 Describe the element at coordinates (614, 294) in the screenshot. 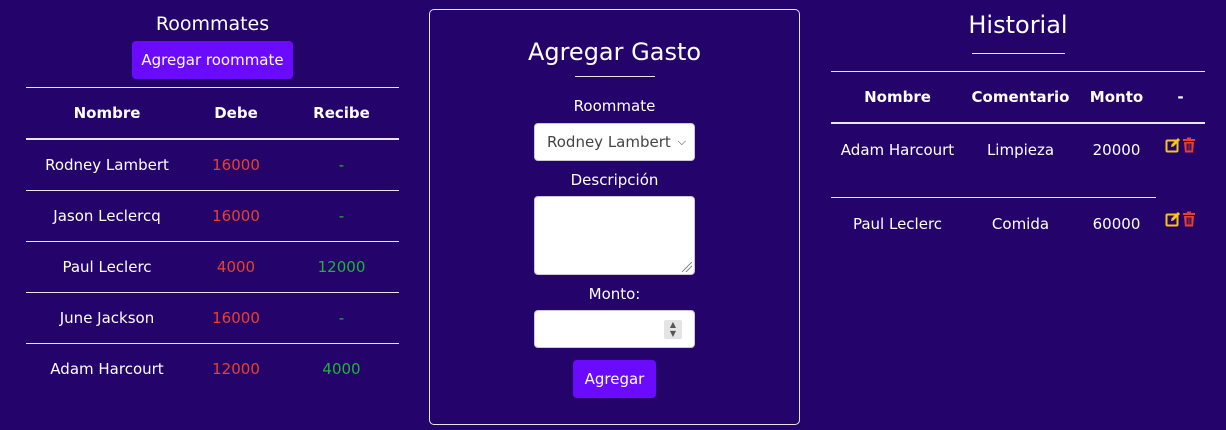

I see `amount-label: Monto:` at that location.